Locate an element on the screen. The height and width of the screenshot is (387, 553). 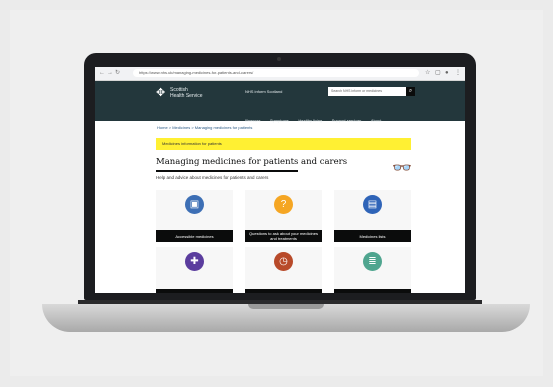
nav-item-symptoms: Symptoms is located at coordinates (279, 120).